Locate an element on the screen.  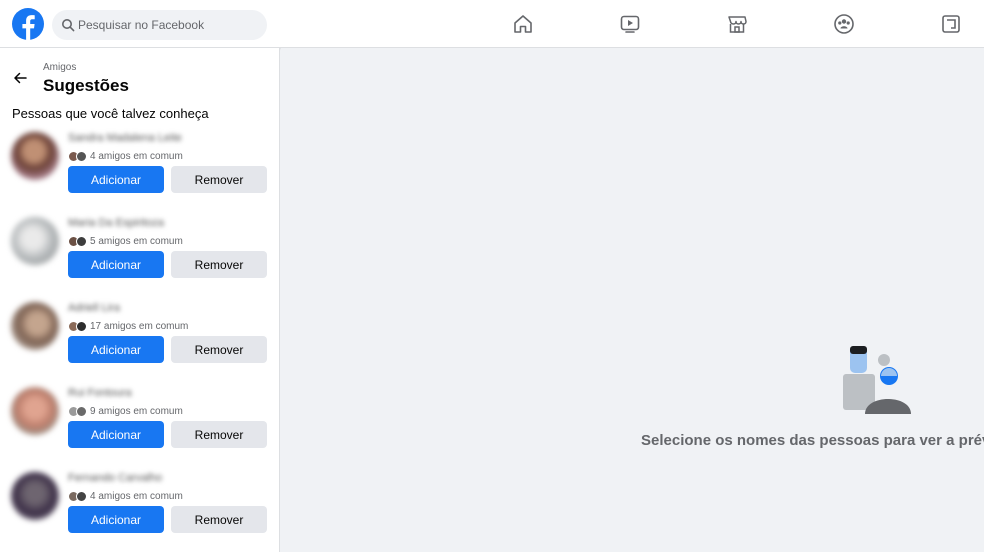
nav-watch is located at coordinates (630, 24).